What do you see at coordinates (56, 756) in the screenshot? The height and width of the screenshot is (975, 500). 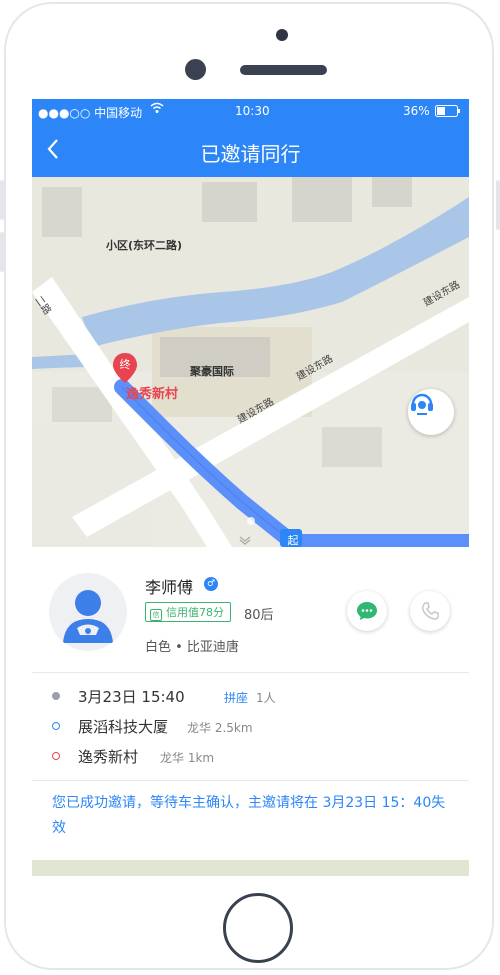 I see `end-dot-icon` at bounding box center [56, 756].